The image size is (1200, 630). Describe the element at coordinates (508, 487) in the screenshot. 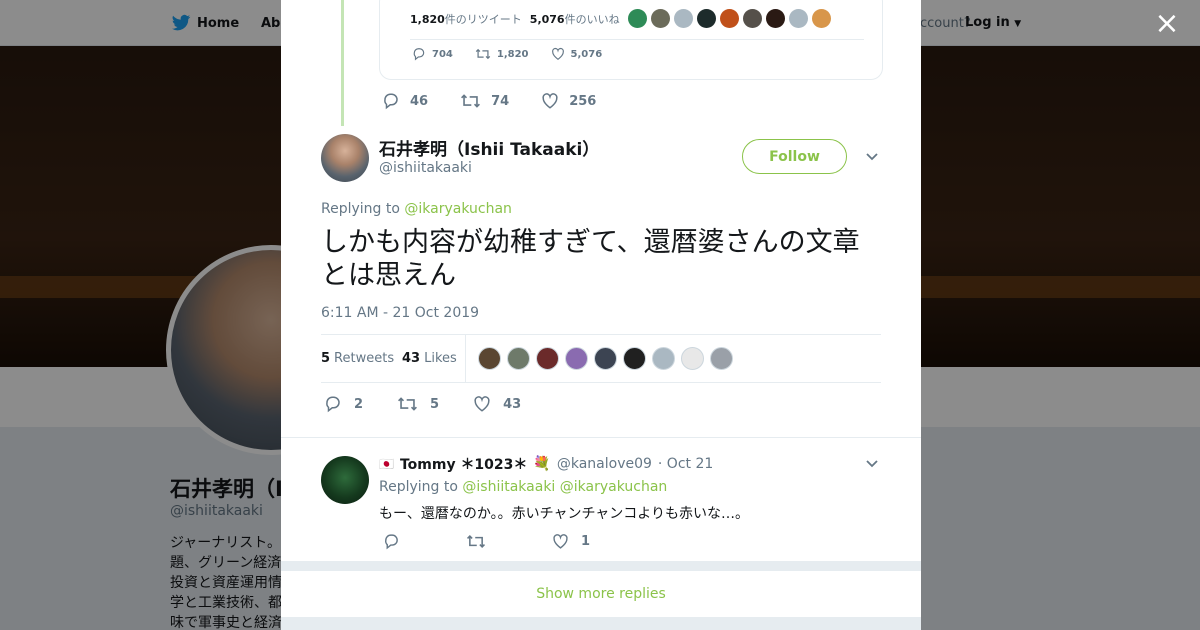

I see `replying-to-link: @ishiitakaaki` at that location.